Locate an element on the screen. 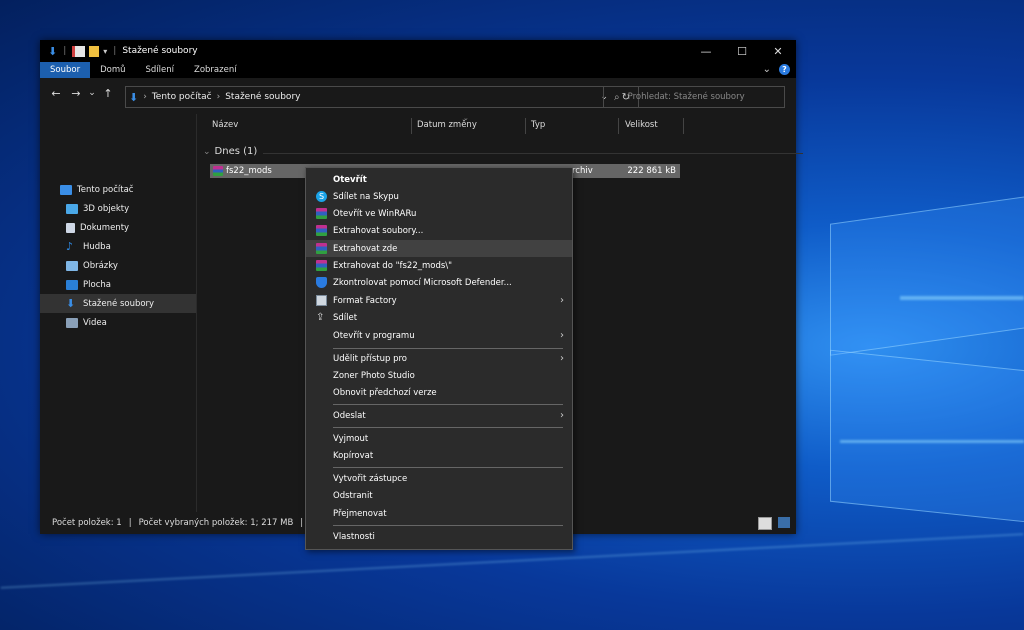 The width and height of the screenshot is (1024, 630). sidebar-item-music: ♪ Hudba is located at coordinates (118, 246).